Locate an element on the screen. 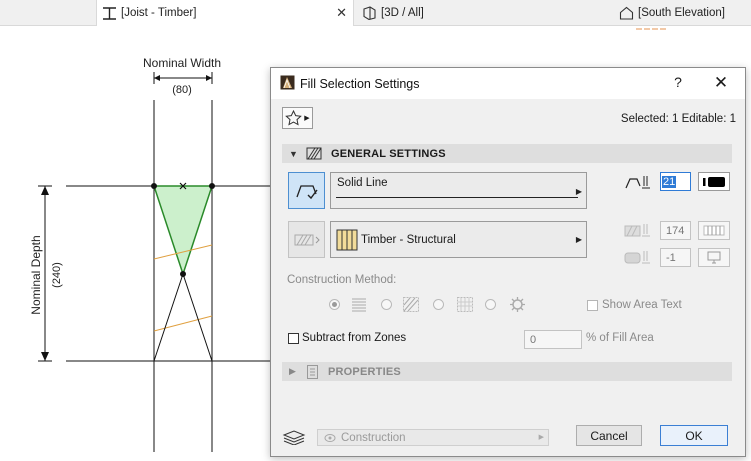  fill-type-label: Timber - Structural is located at coordinates (408, 240).